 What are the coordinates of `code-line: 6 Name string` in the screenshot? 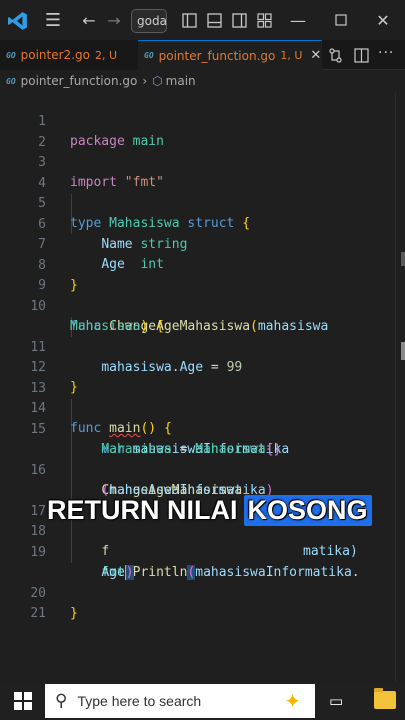 It's located at (197, 223).